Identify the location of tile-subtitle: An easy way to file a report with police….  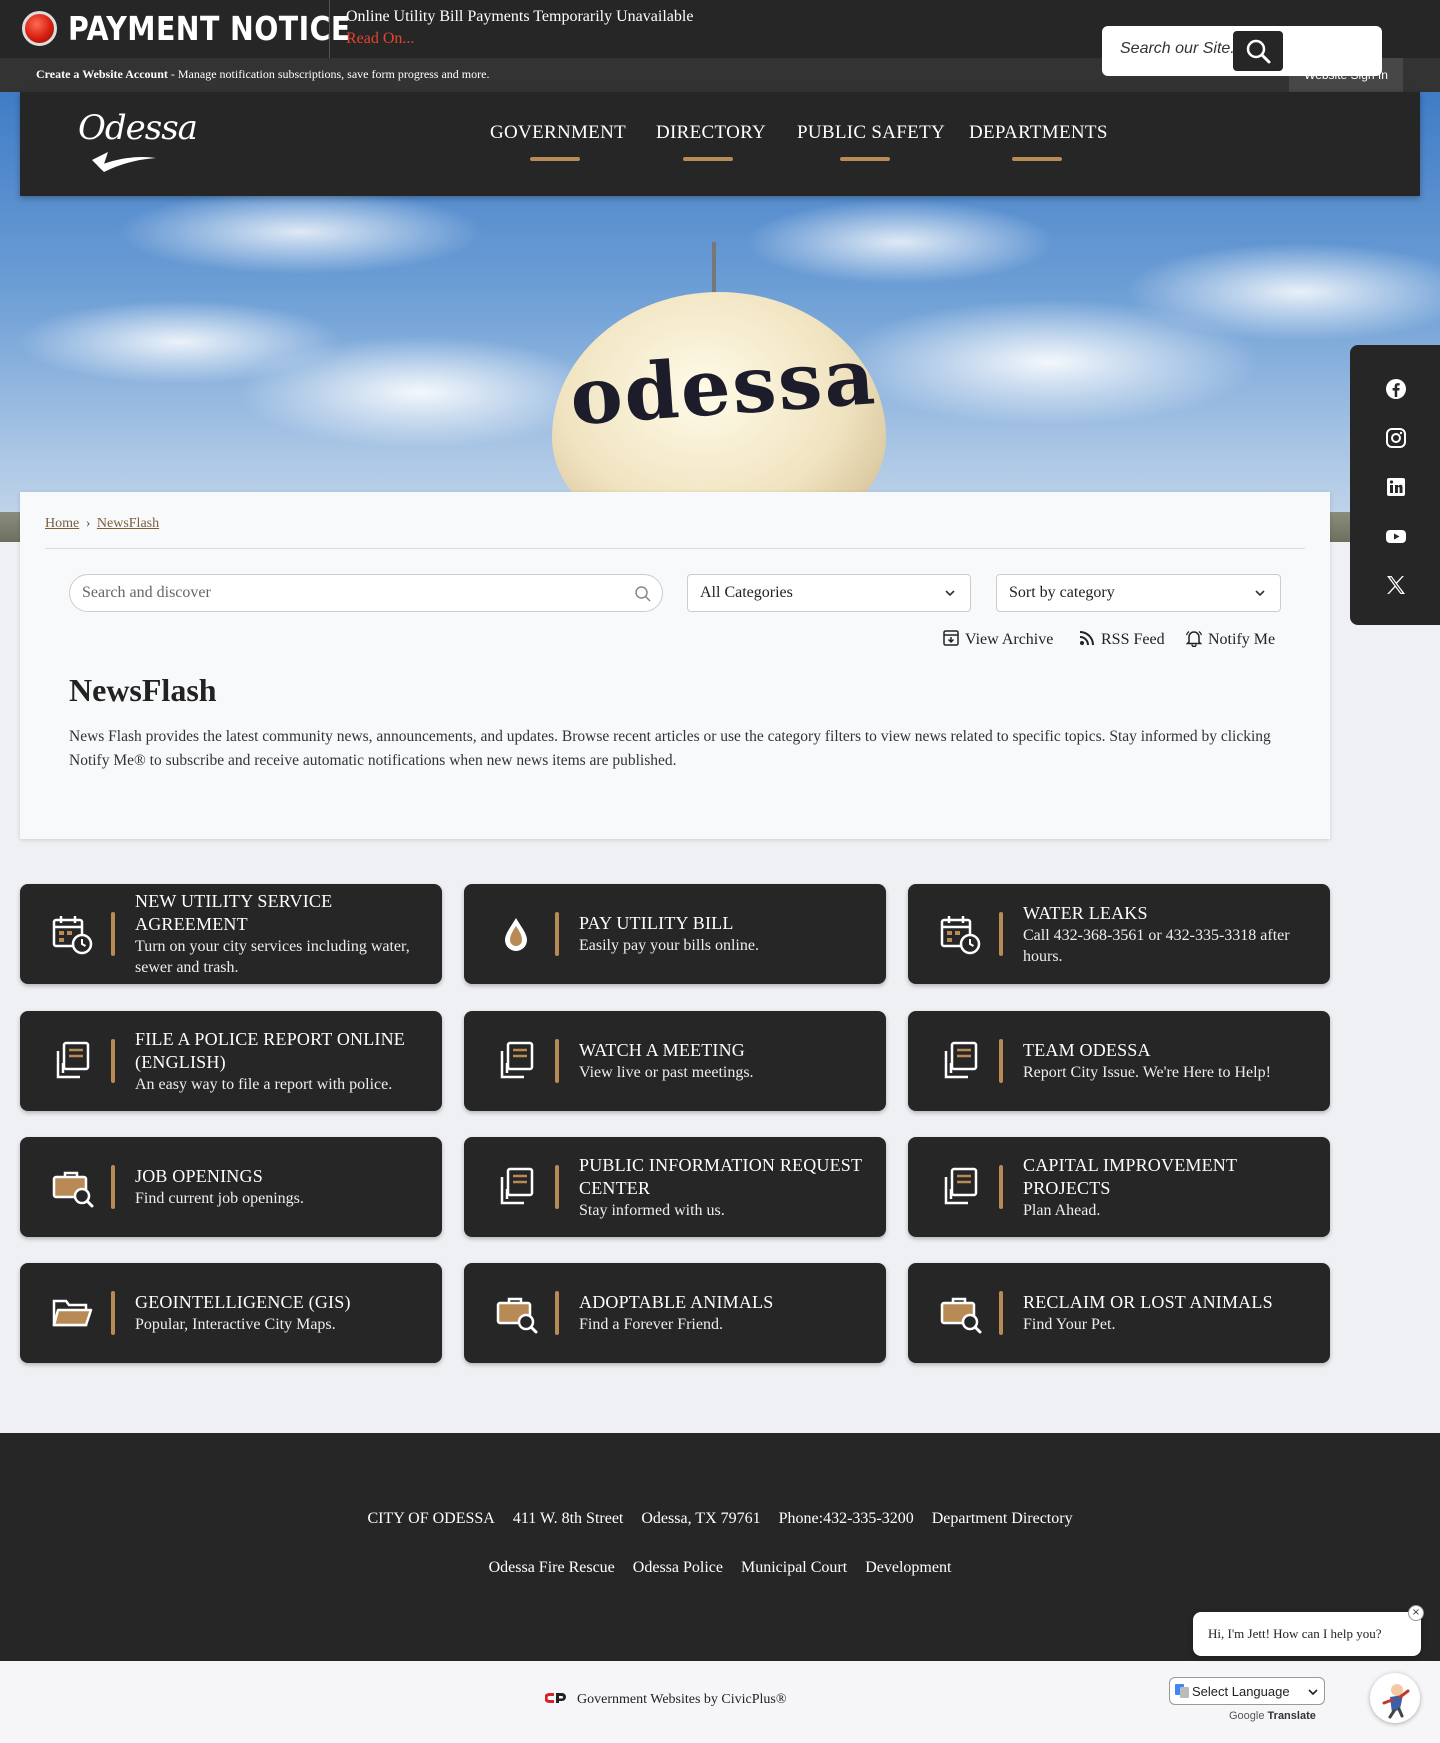
(264, 1084).